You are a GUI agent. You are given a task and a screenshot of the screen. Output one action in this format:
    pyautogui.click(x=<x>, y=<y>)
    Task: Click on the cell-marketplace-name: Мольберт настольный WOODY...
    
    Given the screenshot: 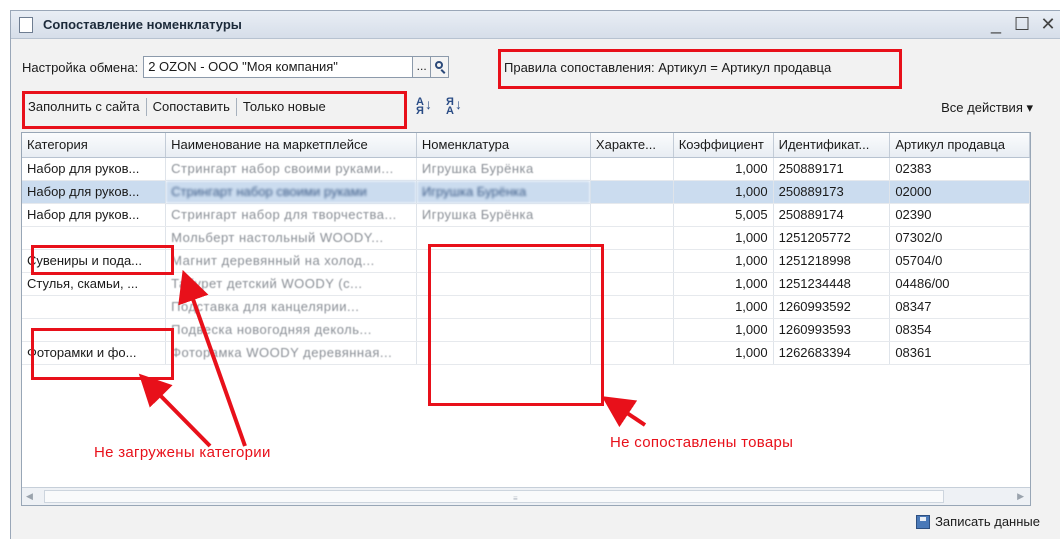 What is the action you would take?
    pyautogui.click(x=291, y=238)
    